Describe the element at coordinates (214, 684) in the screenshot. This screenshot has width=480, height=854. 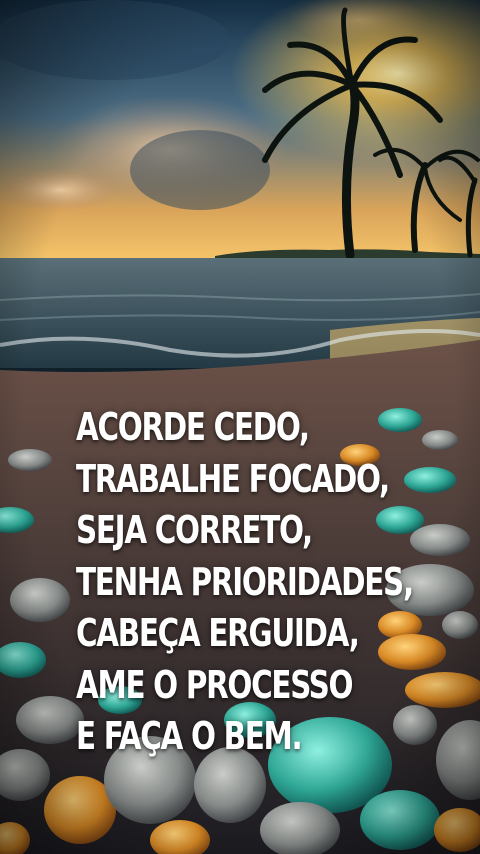
I see `quote-line-6: AME O PROCESSO` at that location.